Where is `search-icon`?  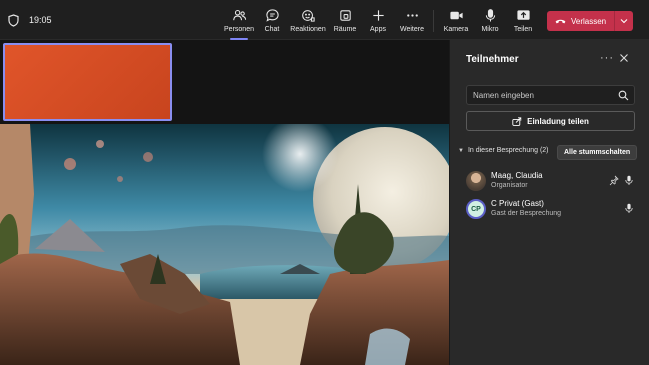
search-icon is located at coordinates (623, 95).